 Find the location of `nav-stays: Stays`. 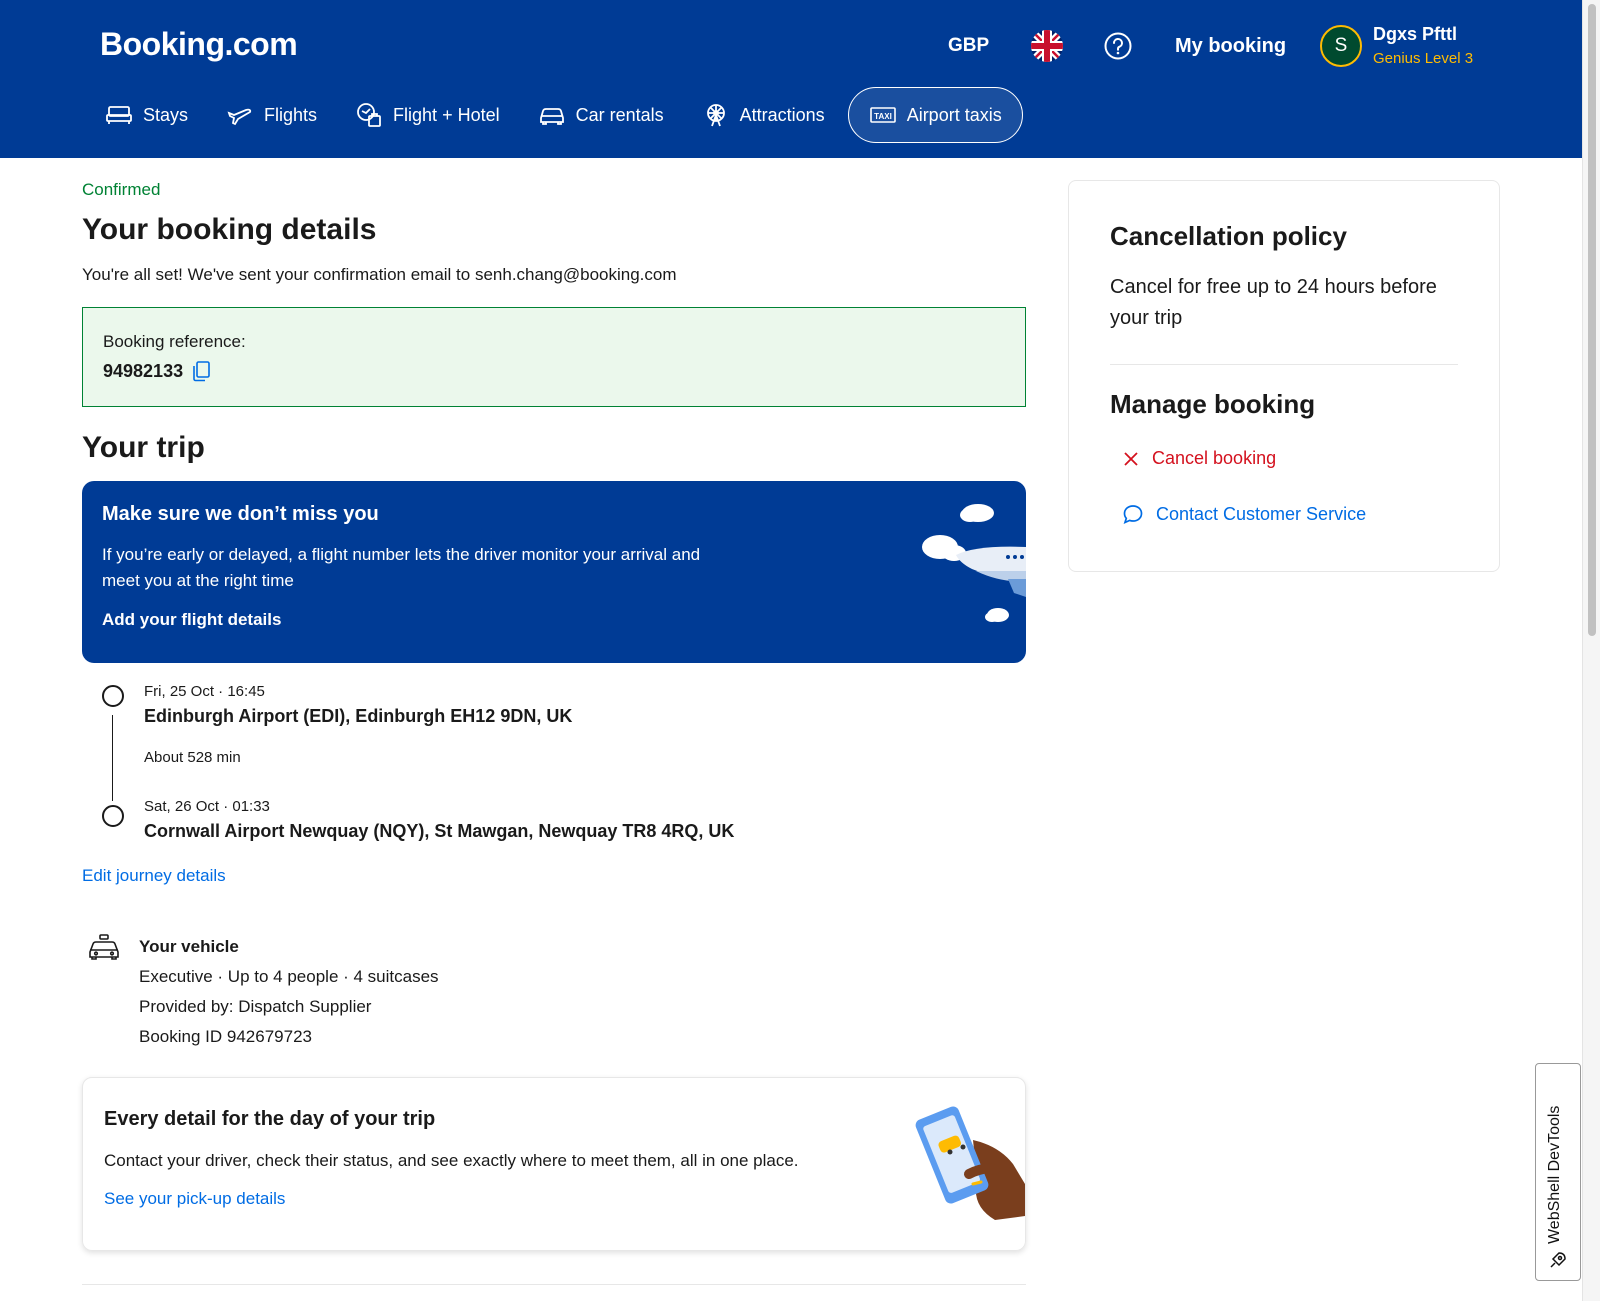

nav-stays: Stays is located at coordinates (146, 115).